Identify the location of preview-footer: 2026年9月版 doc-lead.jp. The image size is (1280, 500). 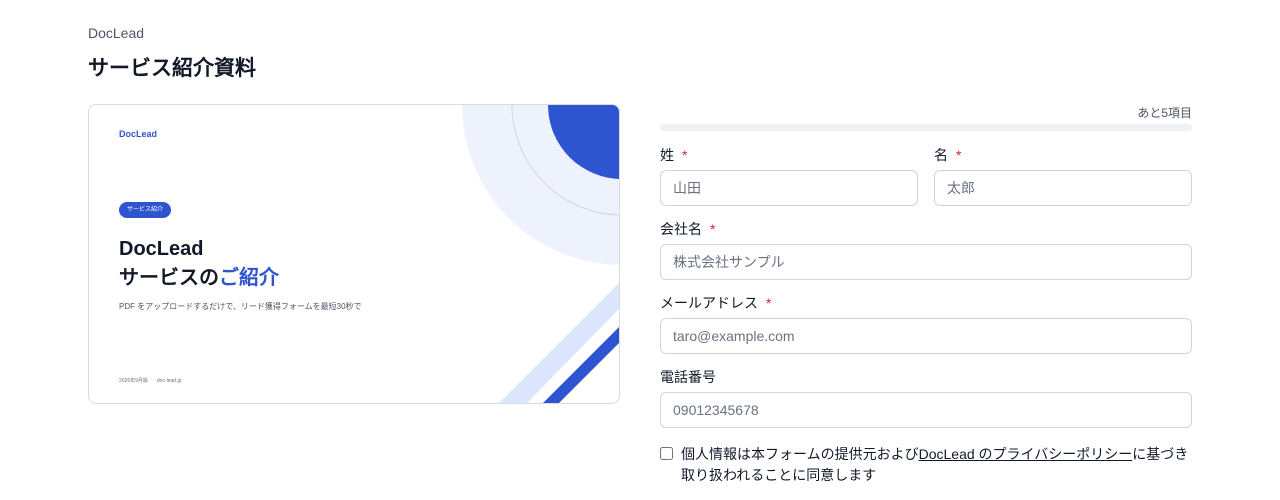
(150, 380).